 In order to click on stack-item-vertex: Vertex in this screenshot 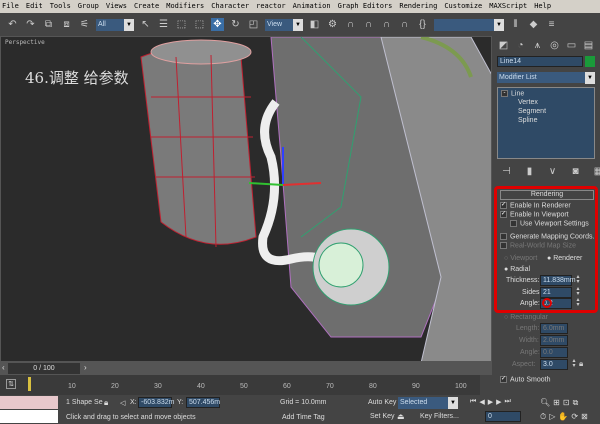, I will do `click(528, 102)`.